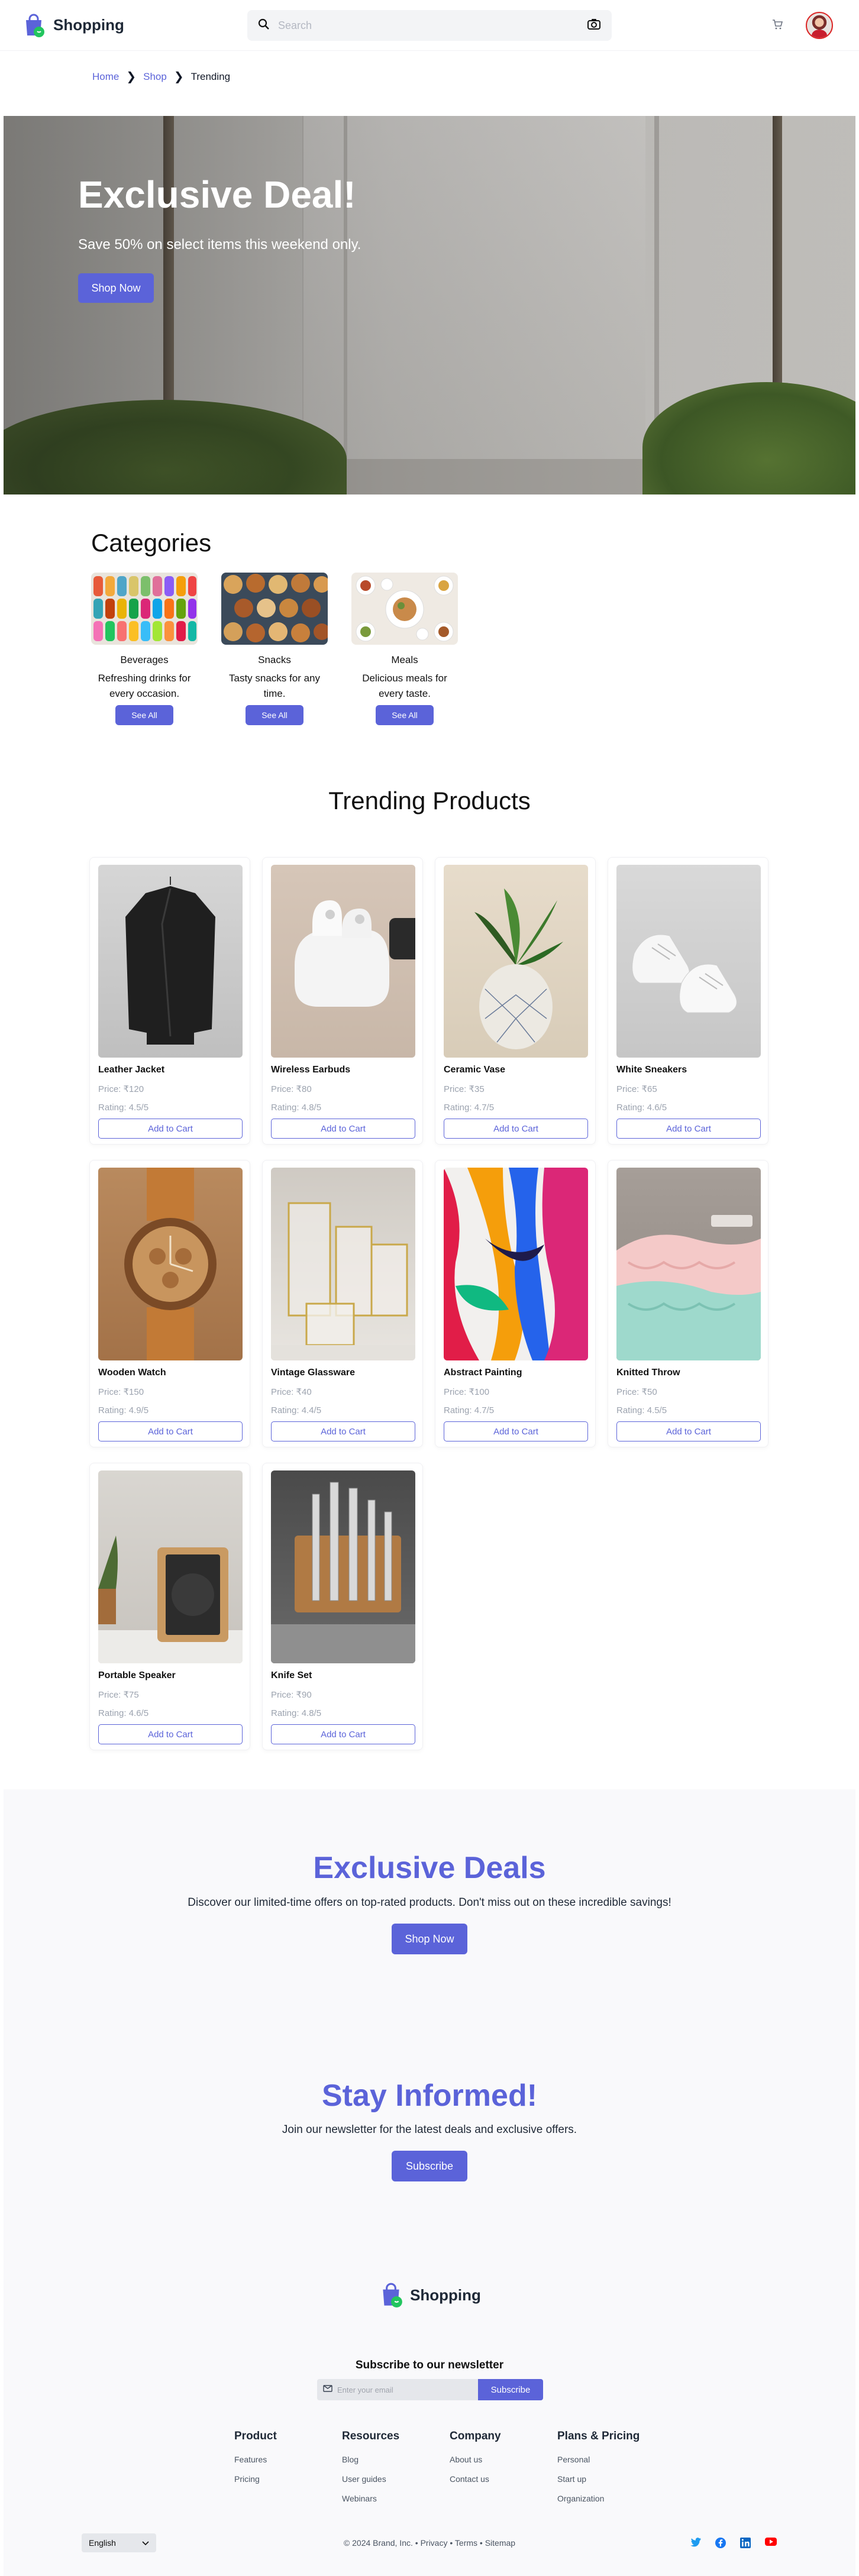 This screenshot has height=2576, width=859. Describe the element at coordinates (144, 609) in the screenshot. I see `category-image-beverages` at that location.